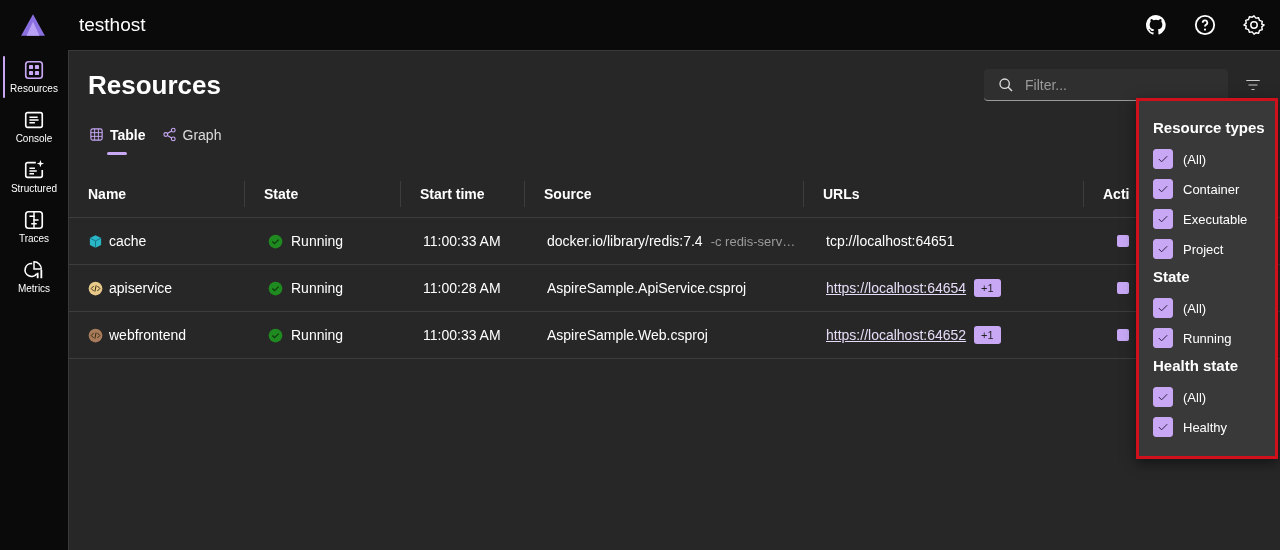 Image resolution: width=1280 pixels, height=550 pixels. Describe the element at coordinates (1210, 189) in the screenshot. I see `filter-checkbox: Container` at that location.